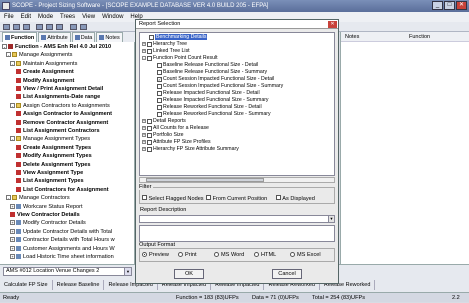 The height and width of the screenshot is (303, 469). I want to click on output-html: HTML, so click(265, 255).